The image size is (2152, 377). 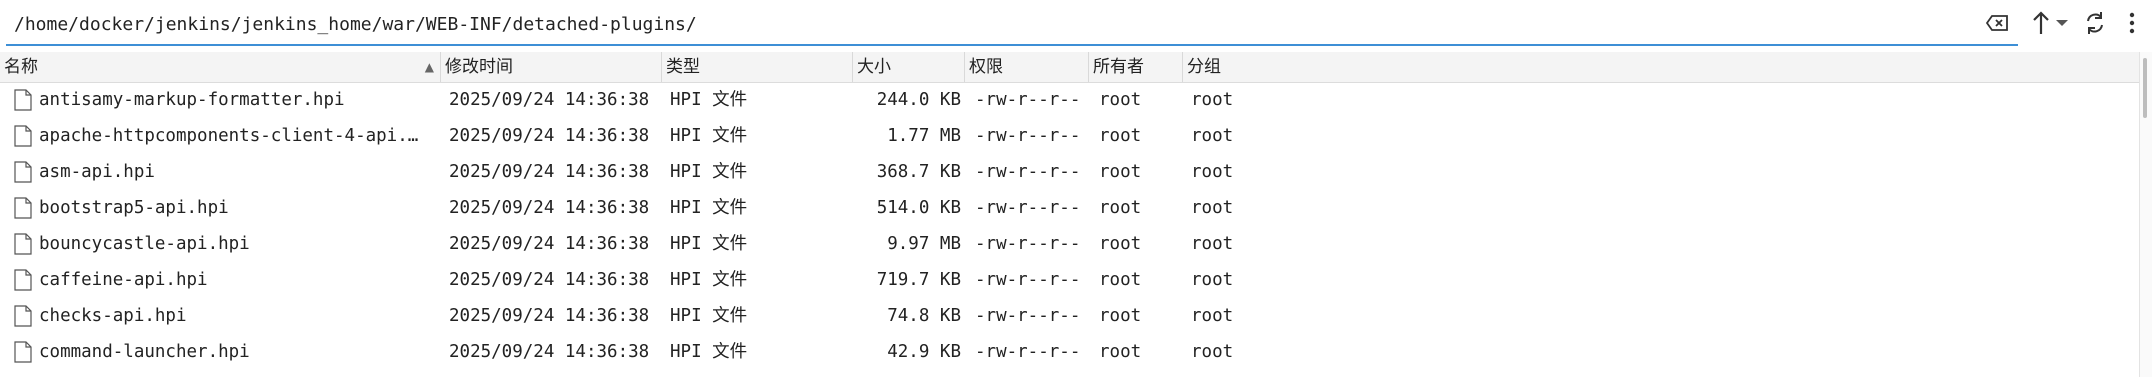 I want to click on column-header: 名称 ▲ 修改时间 类型 大小 权限 所有者 分组, so click(x=1076, y=67).